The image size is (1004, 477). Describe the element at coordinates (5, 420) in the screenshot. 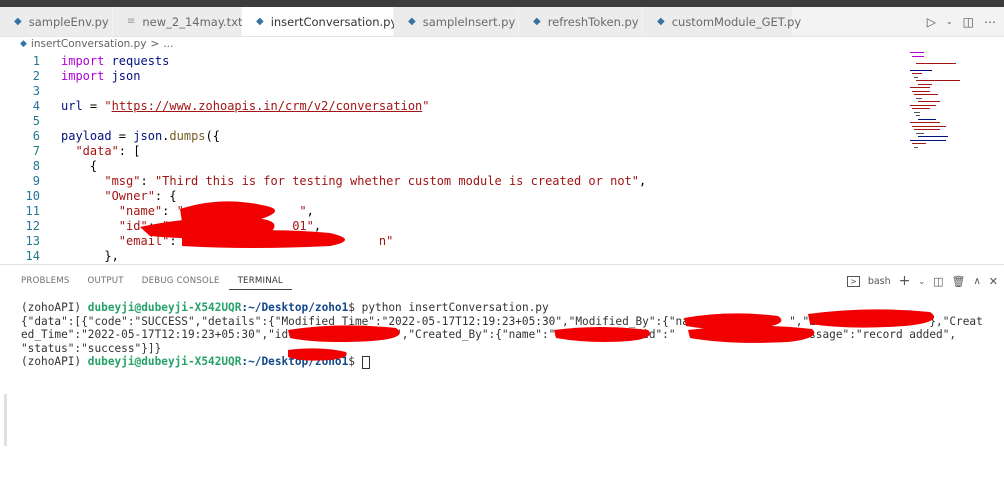

I see `scrollbar` at that location.